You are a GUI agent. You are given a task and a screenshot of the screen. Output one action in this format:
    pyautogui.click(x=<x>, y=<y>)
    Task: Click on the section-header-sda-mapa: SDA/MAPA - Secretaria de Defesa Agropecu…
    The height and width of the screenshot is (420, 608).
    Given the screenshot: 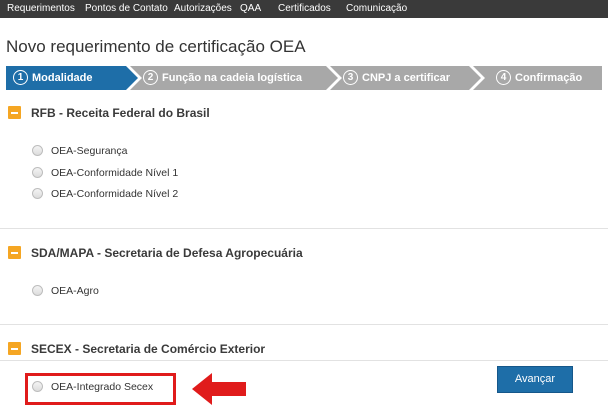 What is the action you would take?
    pyautogui.click(x=305, y=253)
    